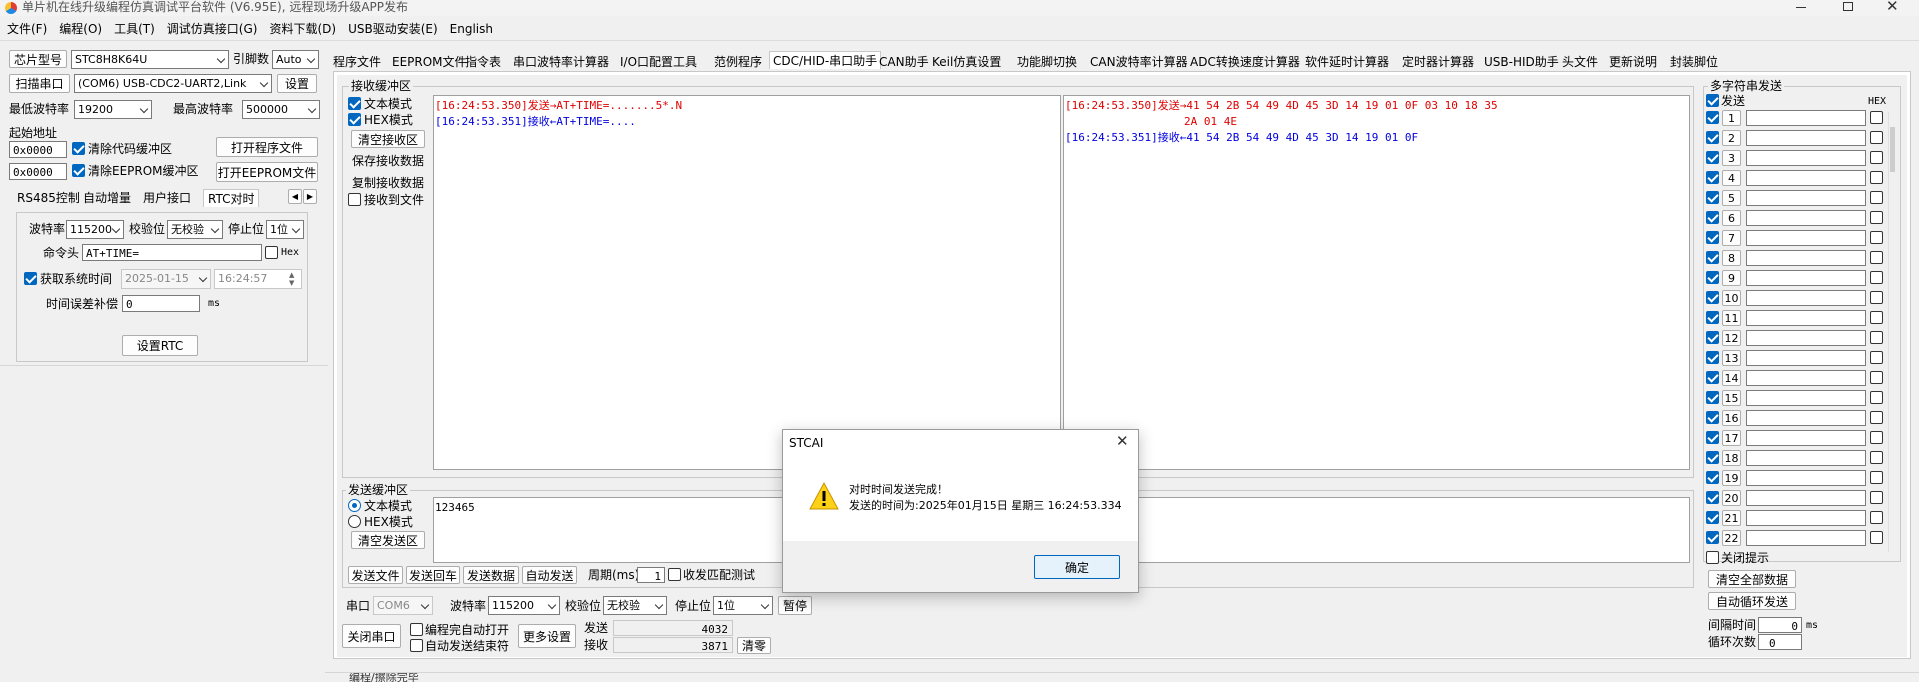 The height and width of the screenshot is (682, 1919). I want to click on command-header-input: AT+TIME=, so click(172, 252).